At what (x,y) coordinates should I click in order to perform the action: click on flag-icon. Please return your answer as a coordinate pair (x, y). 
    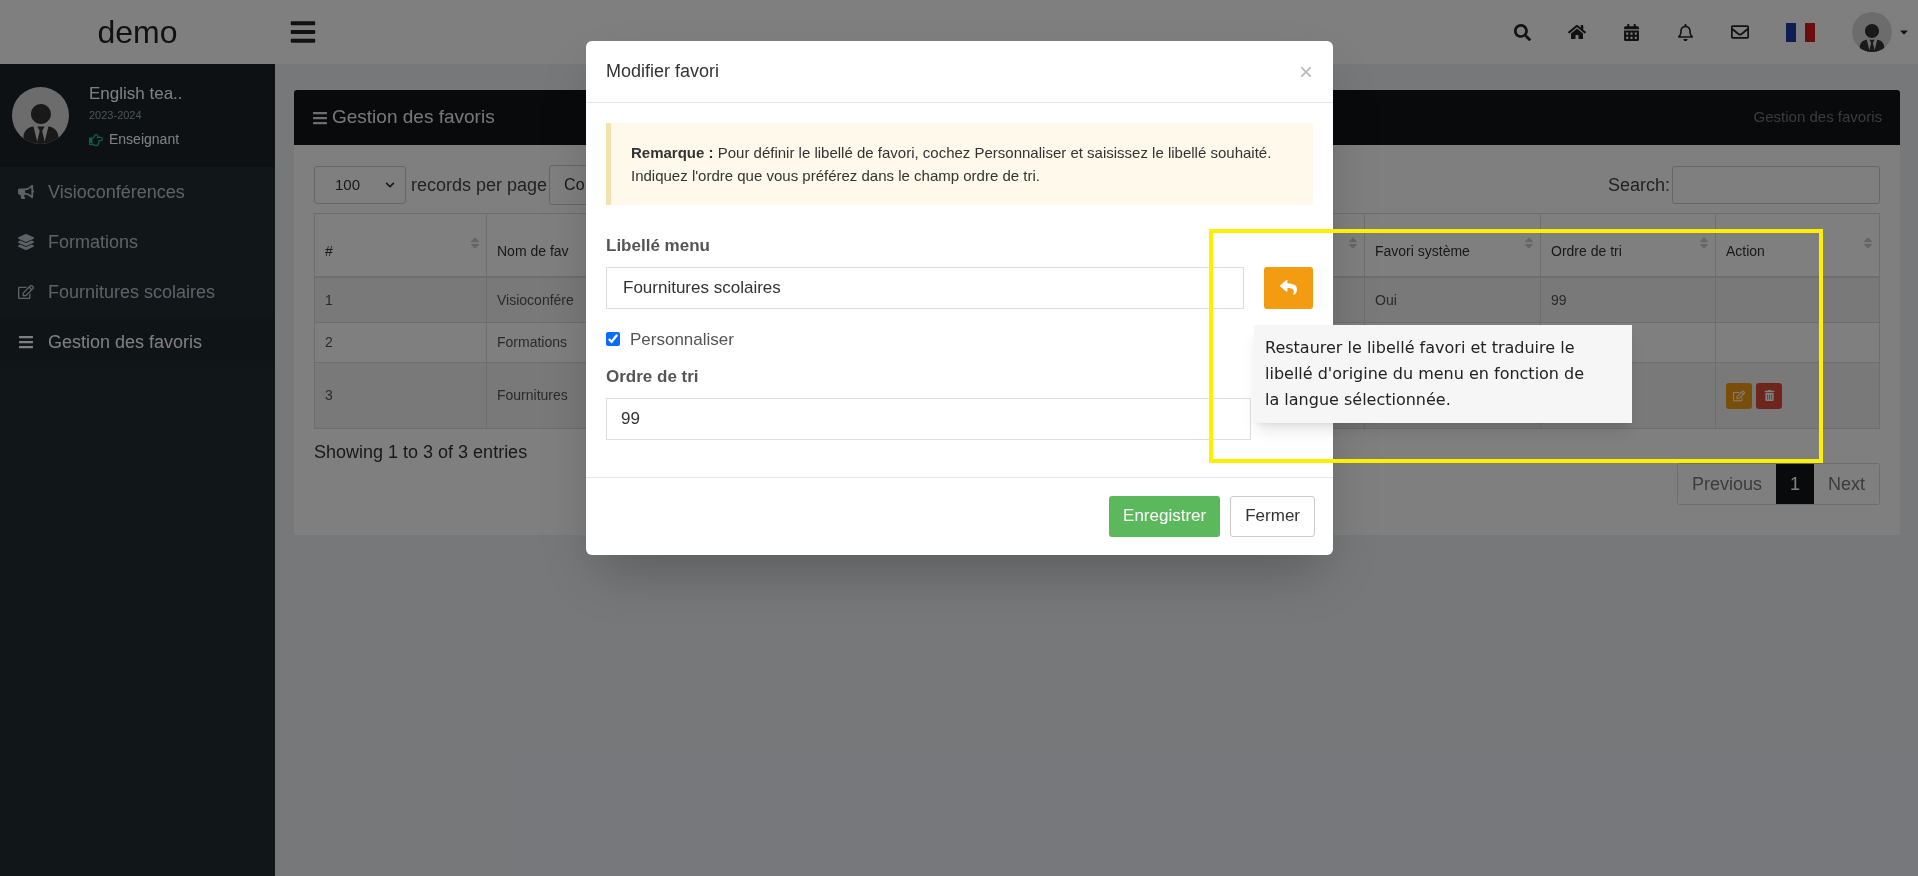
    Looking at the image, I should click on (1800, 32).